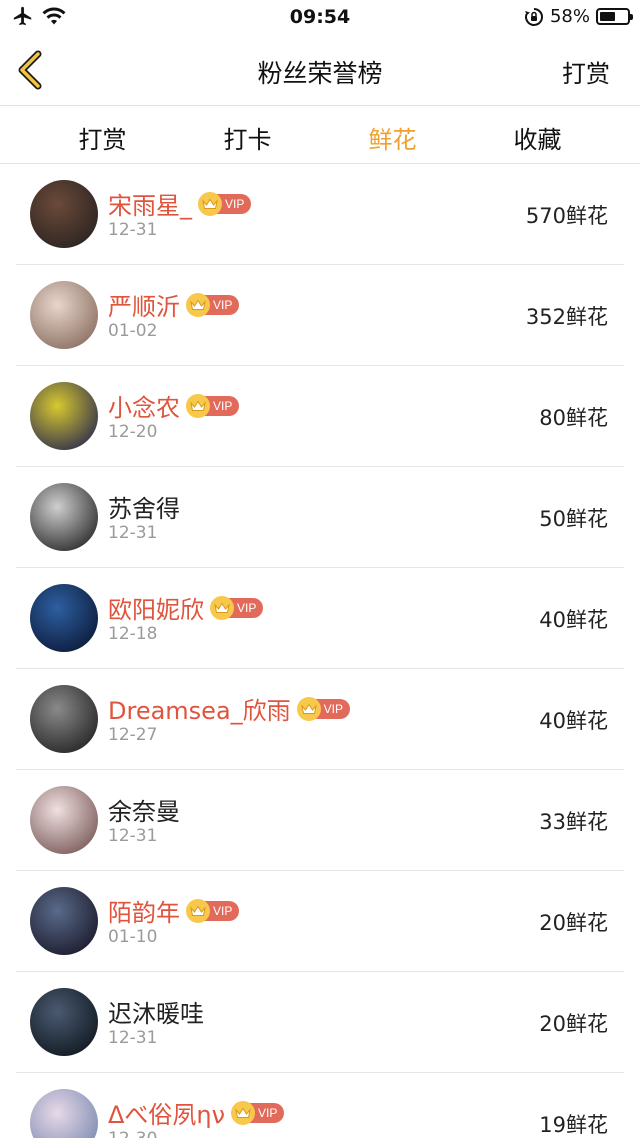  I want to click on fan-name: 苏舍得, so click(144, 506).